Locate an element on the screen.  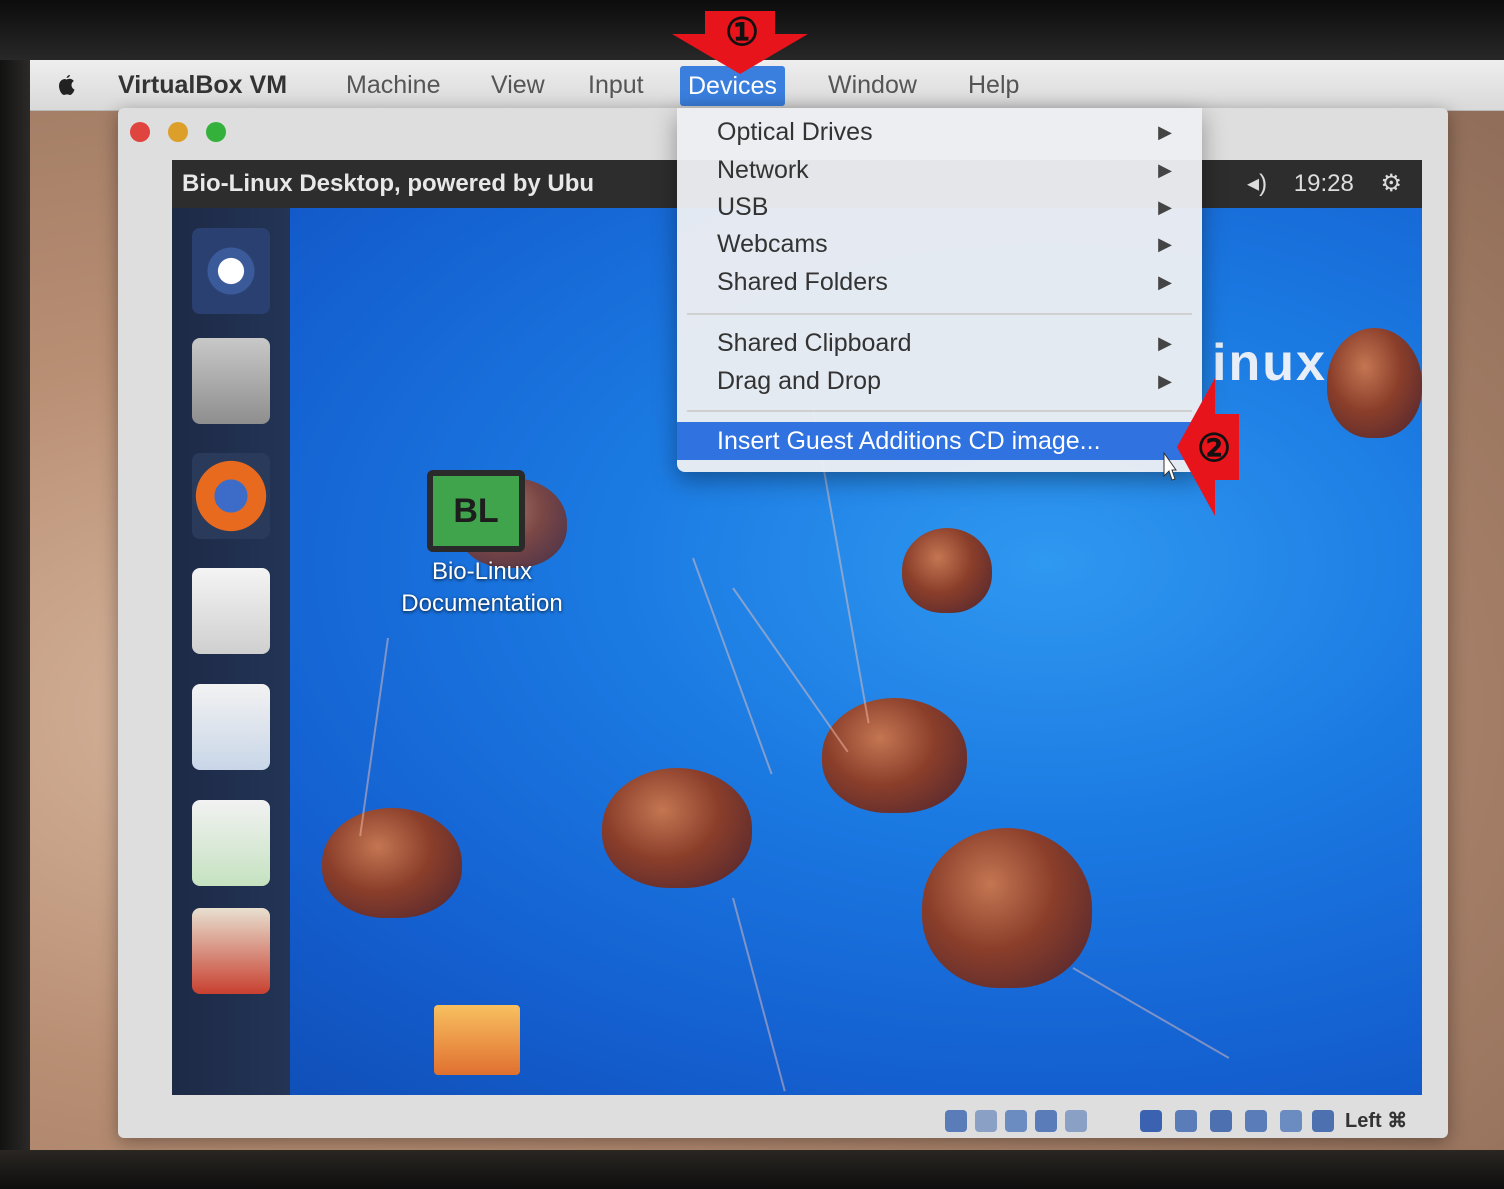
monitor-bezel-bottom is located at coordinates (752, 1169).